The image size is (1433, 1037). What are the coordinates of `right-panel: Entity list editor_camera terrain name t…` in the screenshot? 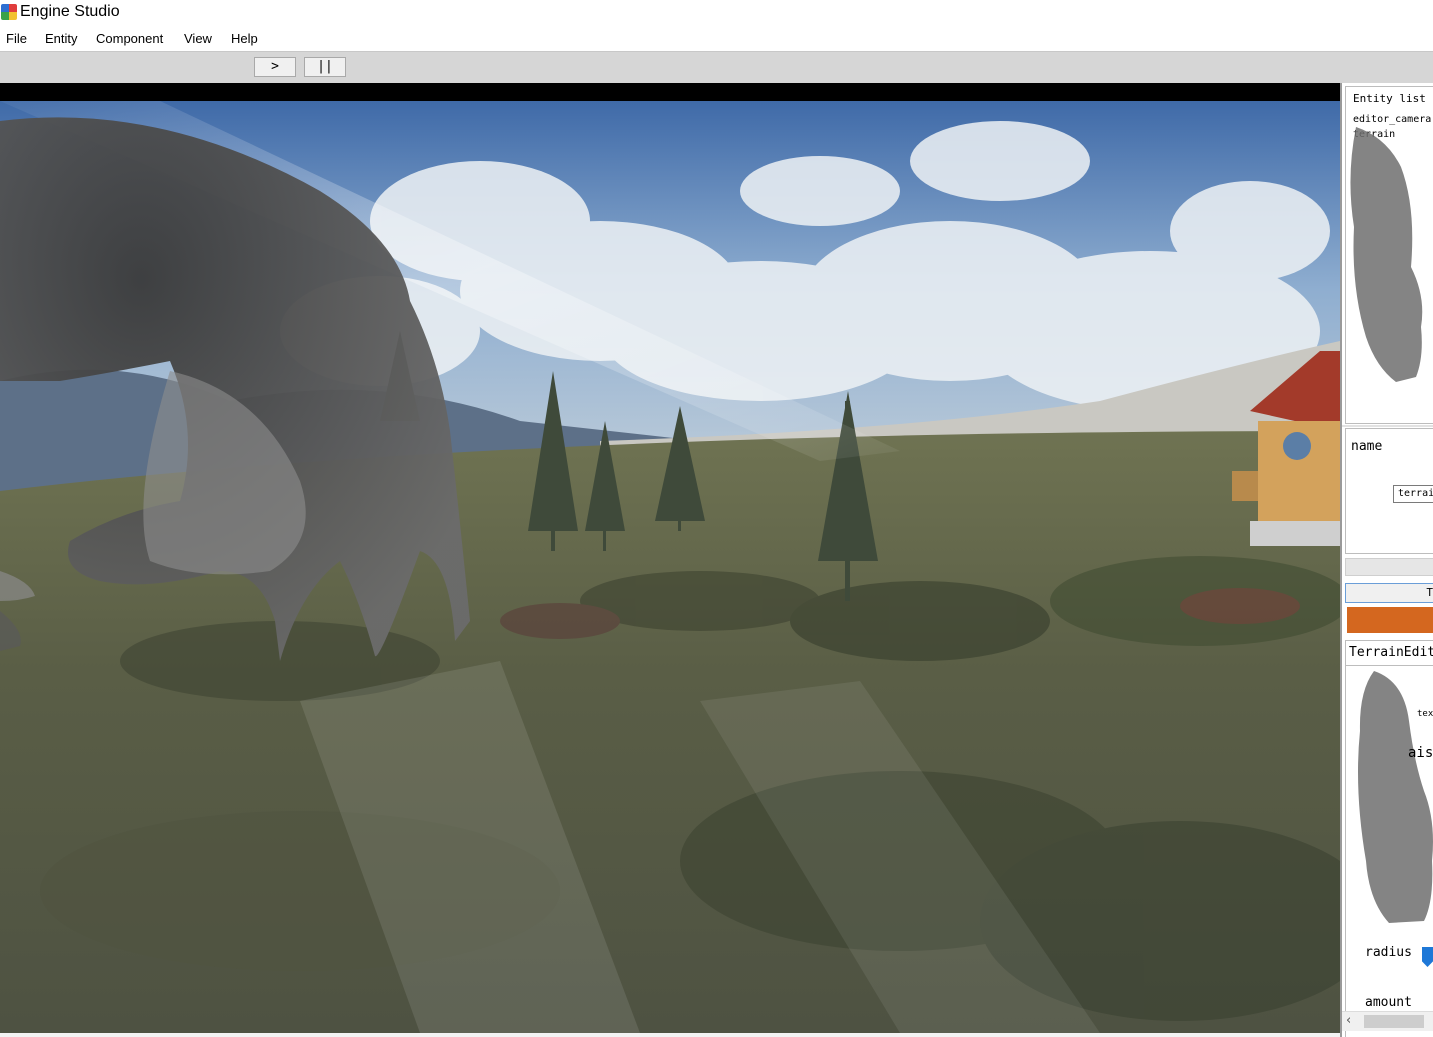 It's located at (1386, 560).